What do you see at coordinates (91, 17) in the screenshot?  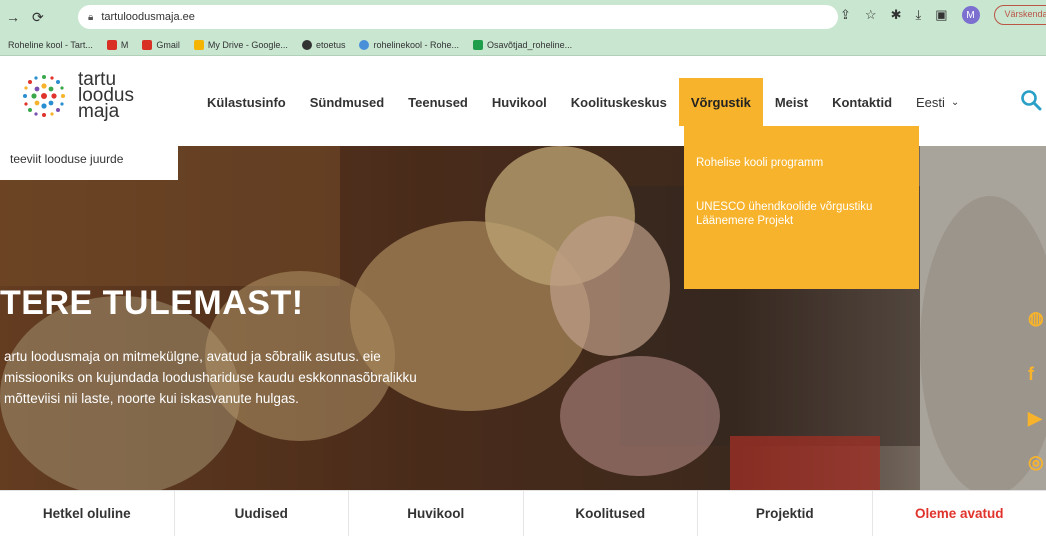 I see `lock-icon: 🔒︎` at bounding box center [91, 17].